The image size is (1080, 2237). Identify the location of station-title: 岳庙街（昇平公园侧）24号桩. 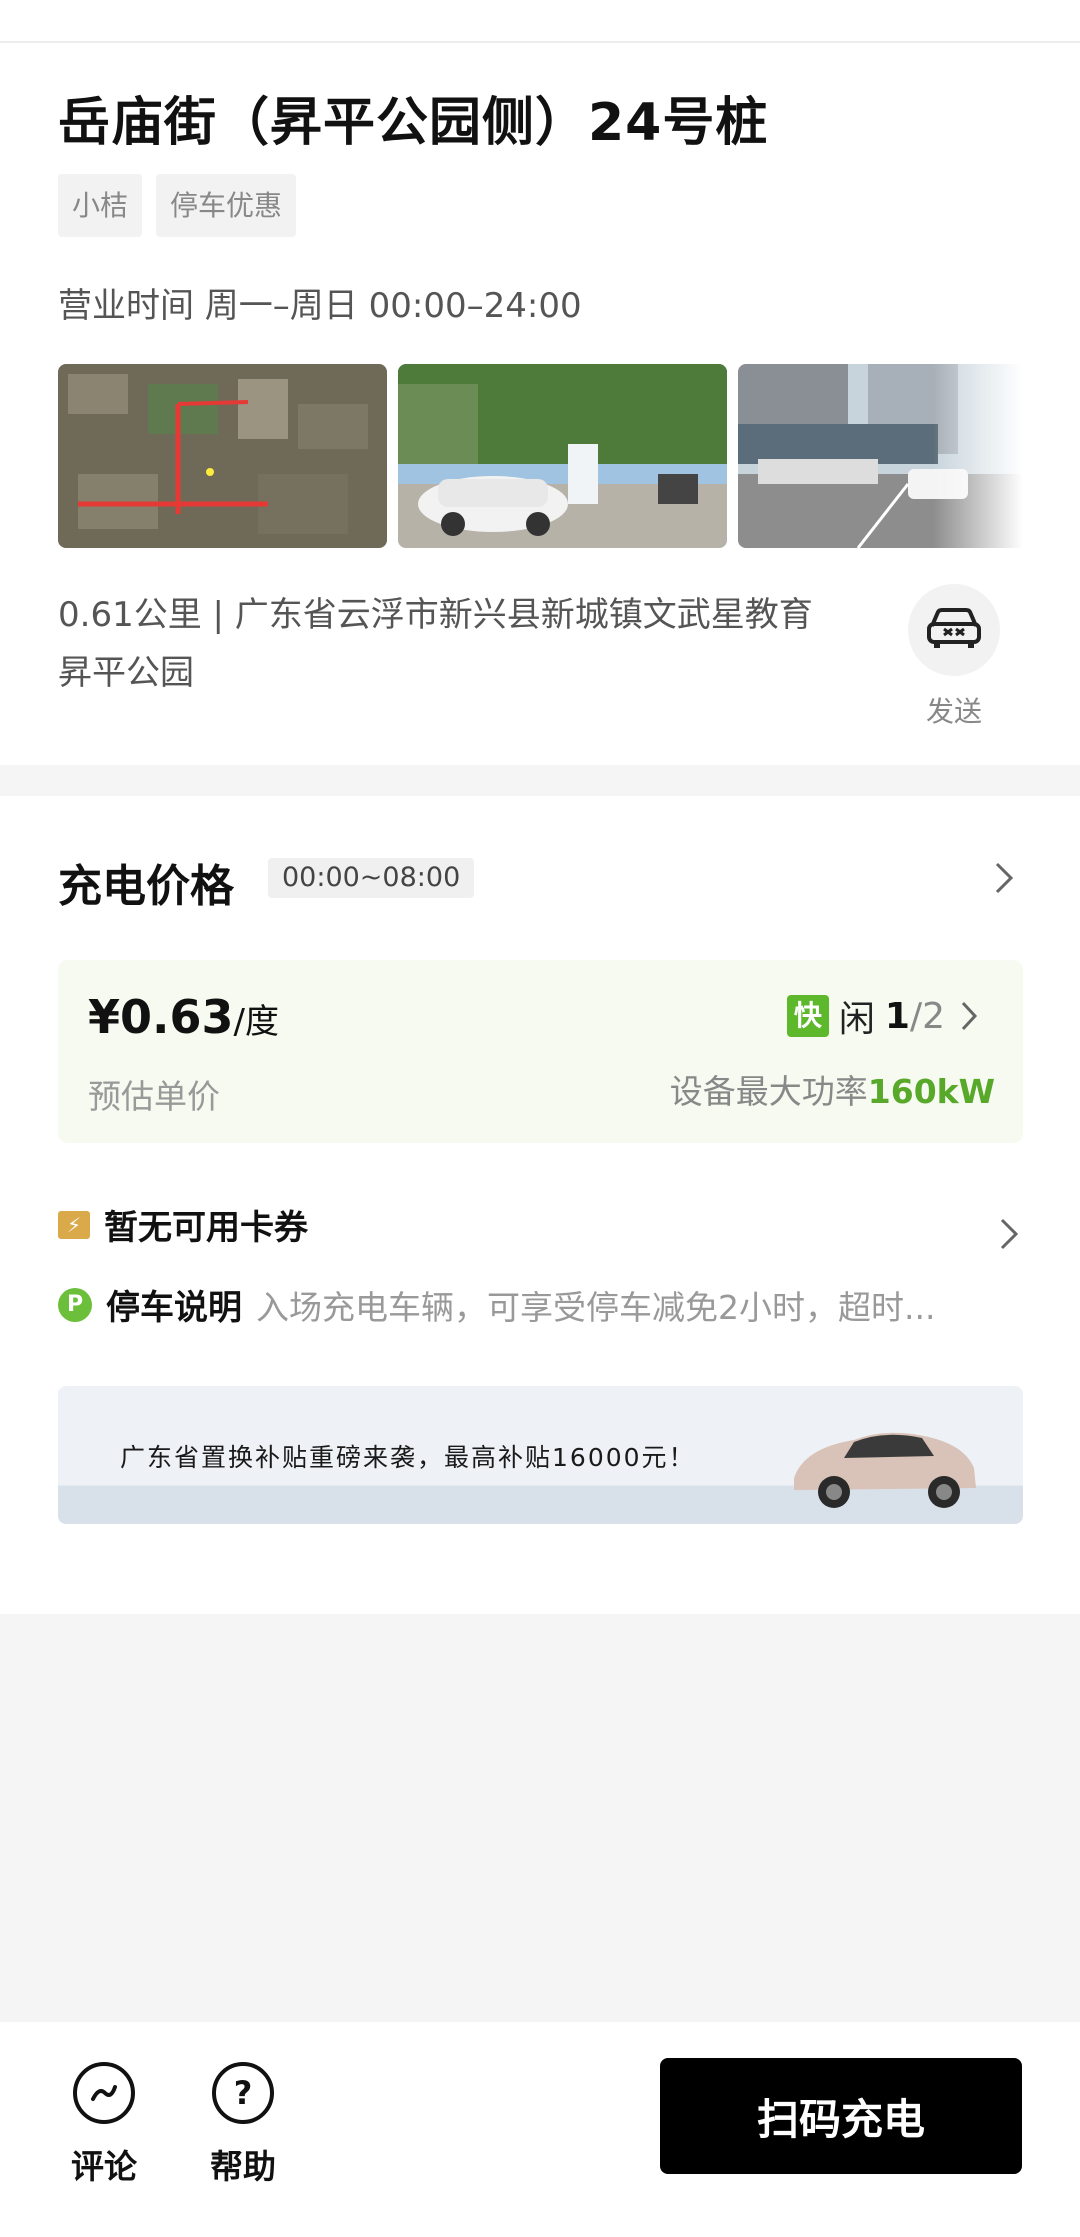
(413, 123).